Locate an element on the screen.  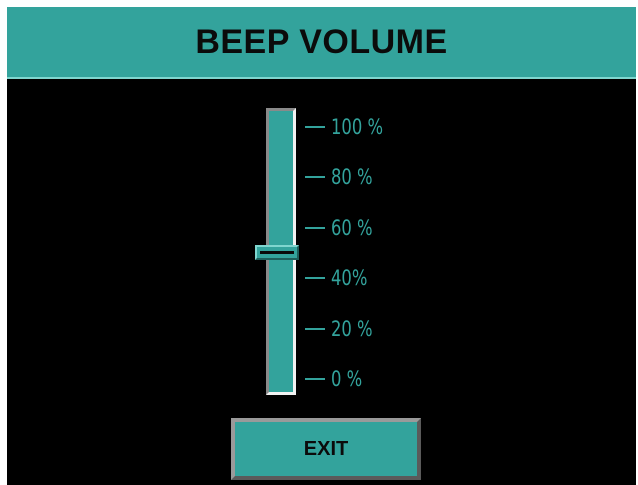
page-title: BEEP VOLUME is located at coordinates (321, 41).